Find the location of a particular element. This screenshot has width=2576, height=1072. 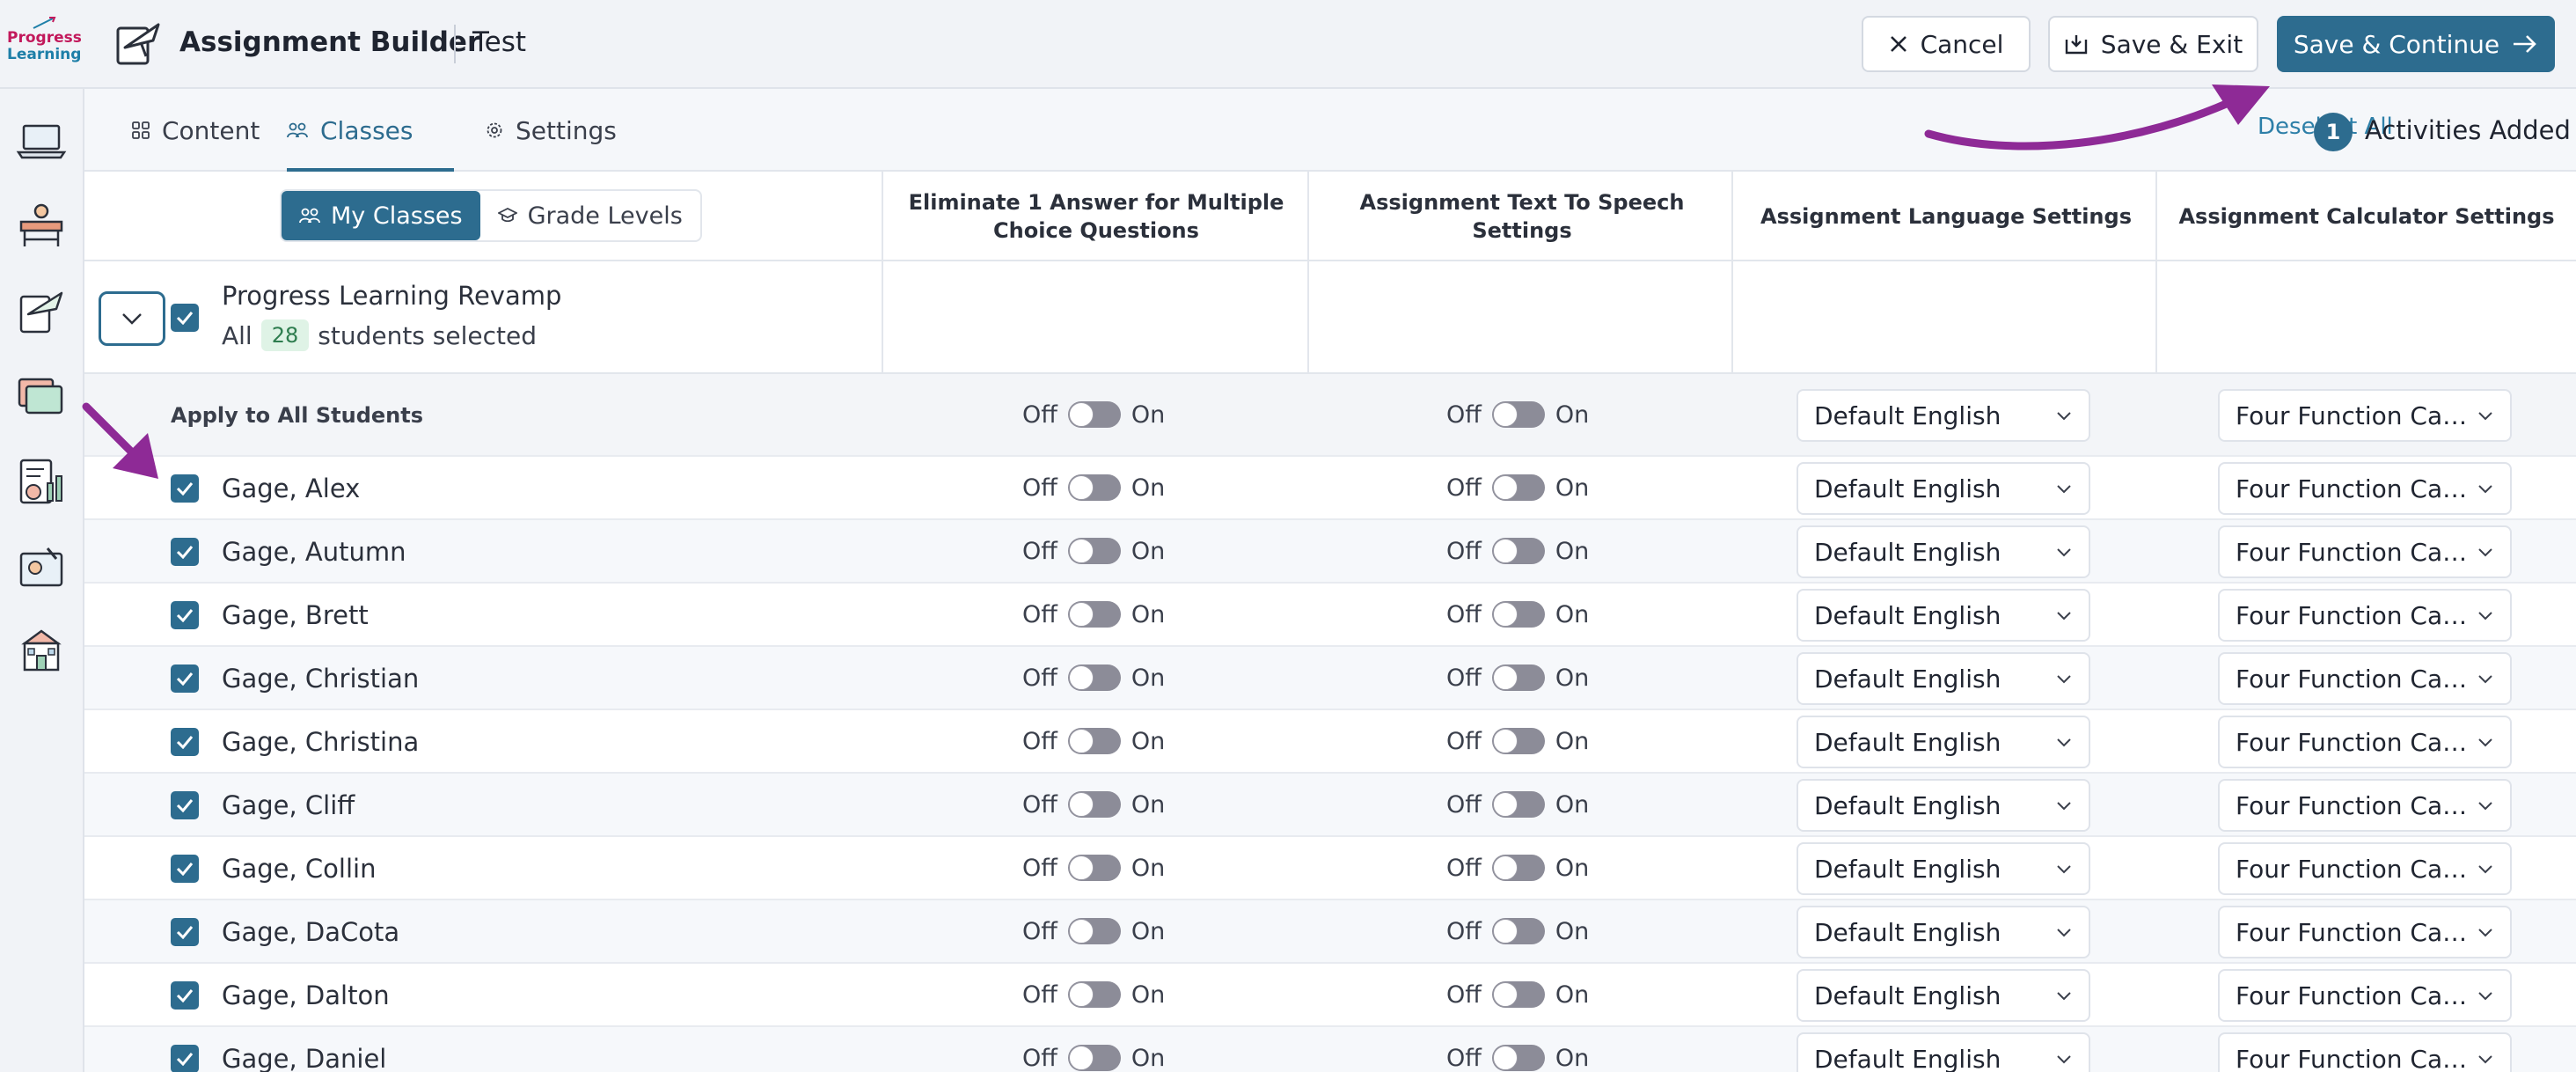

report-chart-icon is located at coordinates (41, 482).